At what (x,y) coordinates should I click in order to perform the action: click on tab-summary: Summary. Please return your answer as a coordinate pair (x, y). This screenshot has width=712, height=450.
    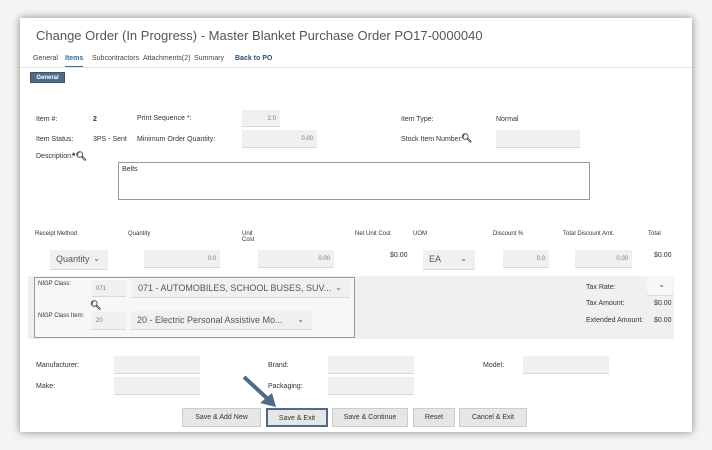
    Looking at the image, I should click on (209, 58).